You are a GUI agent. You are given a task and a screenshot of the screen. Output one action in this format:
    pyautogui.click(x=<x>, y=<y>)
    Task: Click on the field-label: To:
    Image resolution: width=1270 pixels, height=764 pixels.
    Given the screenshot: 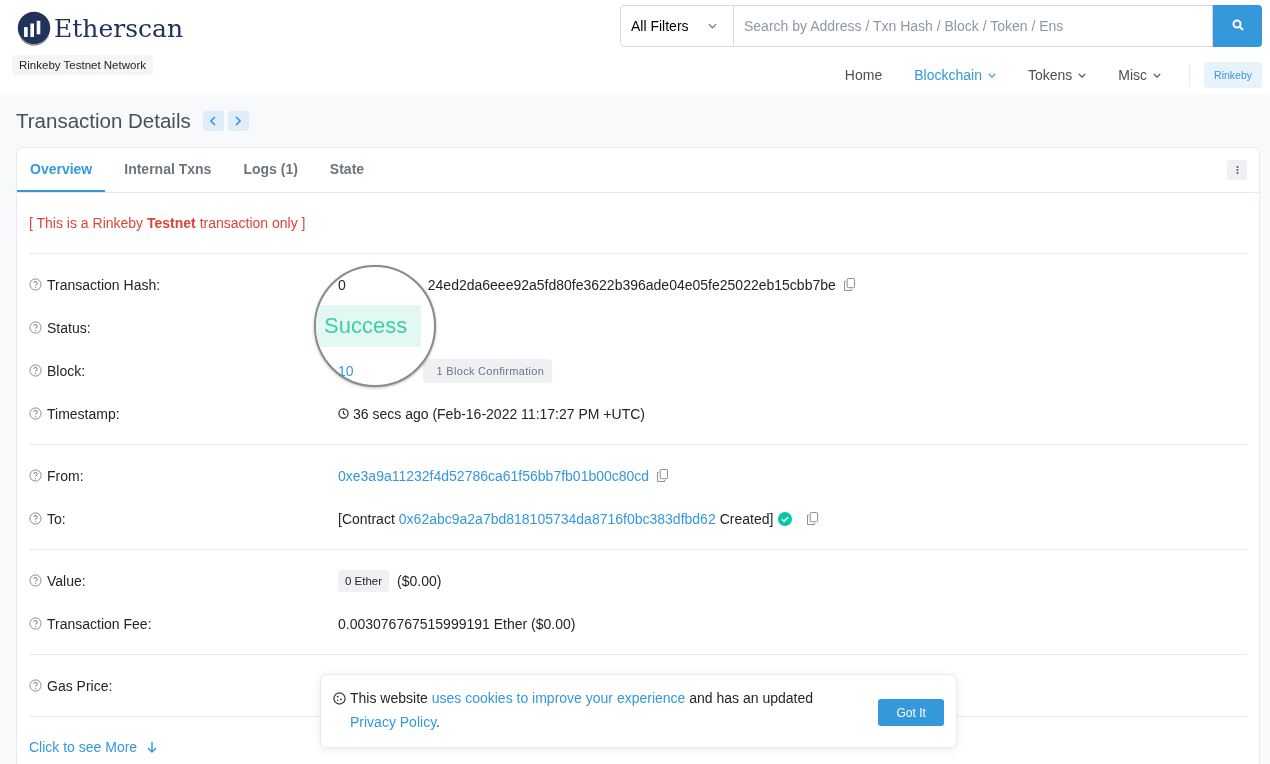 What is the action you would take?
    pyautogui.click(x=56, y=518)
    